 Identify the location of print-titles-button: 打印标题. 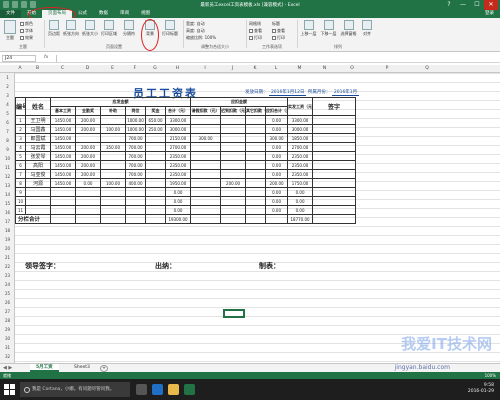
(170, 28).